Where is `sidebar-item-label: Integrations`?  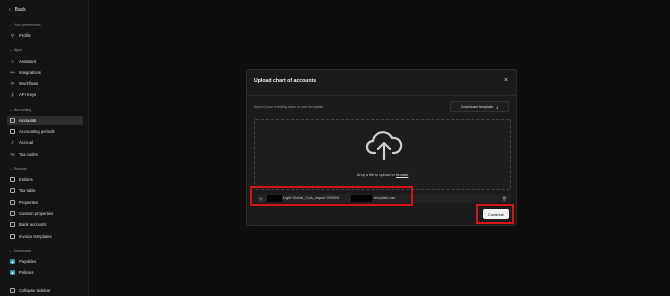 sidebar-item-label: Integrations is located at coordinates (30, 72).